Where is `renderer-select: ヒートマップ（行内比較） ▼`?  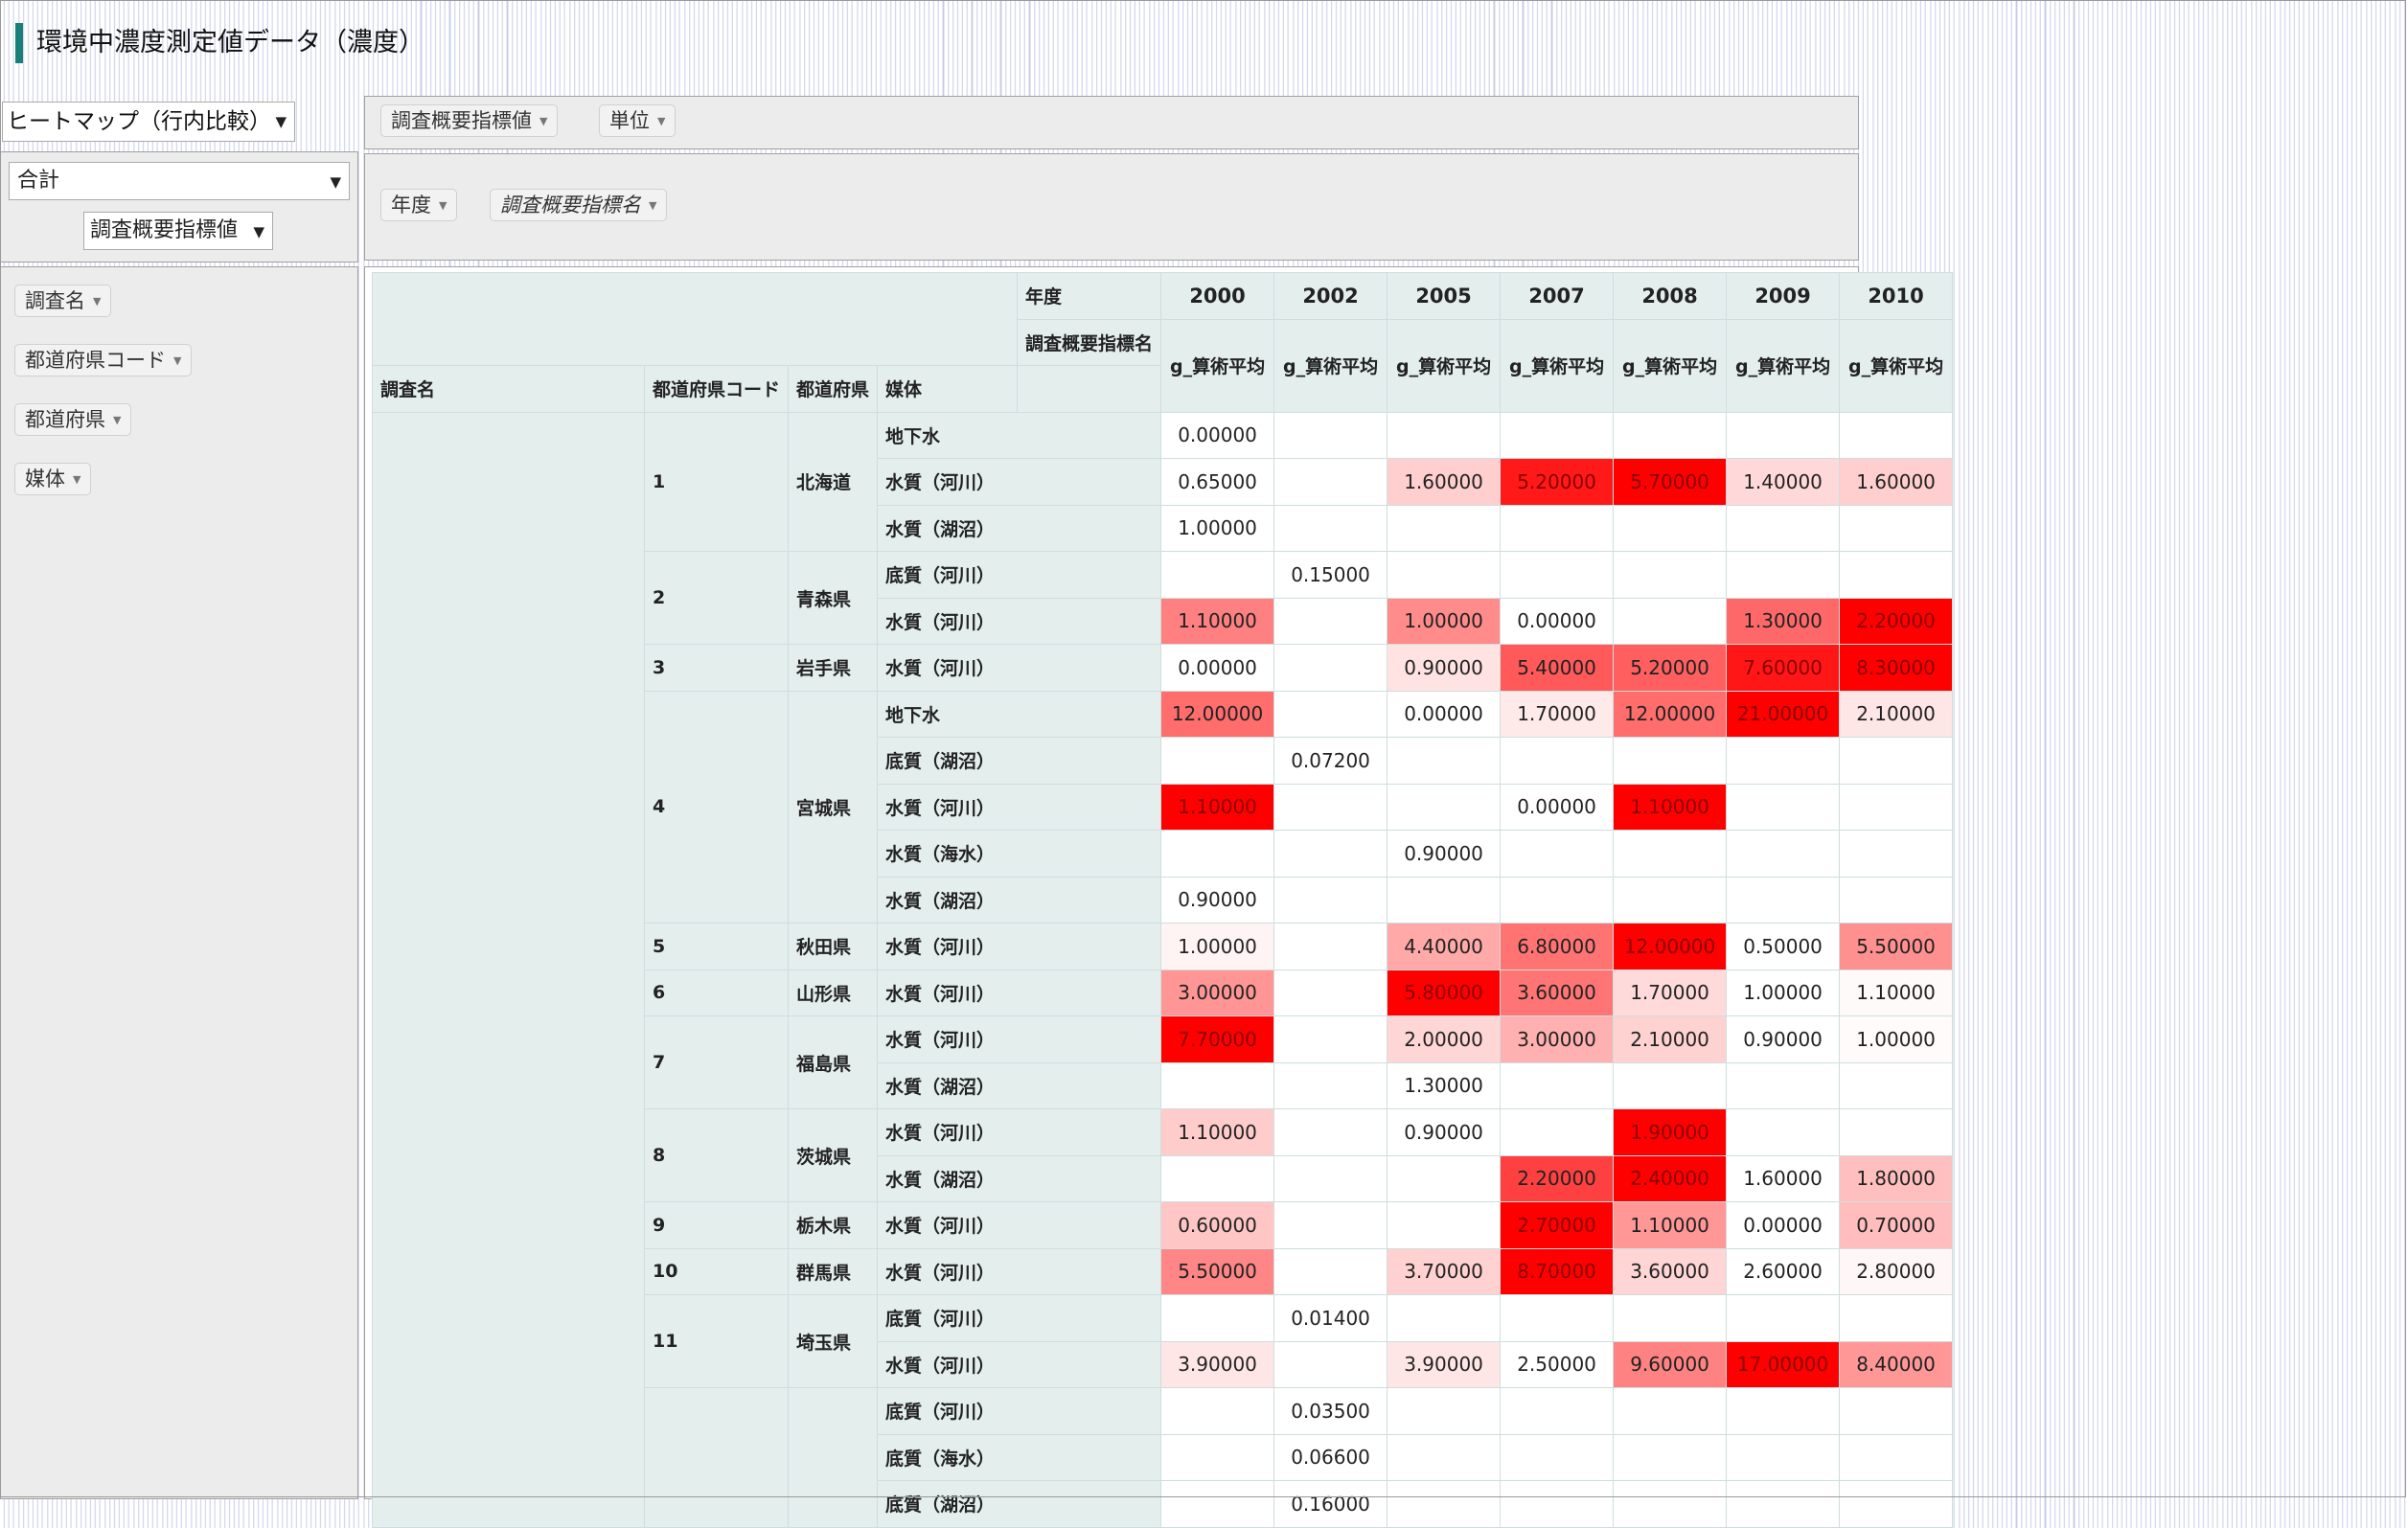
renderer-select: ヒートマップ（行内比較） ▼ is located at coordinates (148, 122).